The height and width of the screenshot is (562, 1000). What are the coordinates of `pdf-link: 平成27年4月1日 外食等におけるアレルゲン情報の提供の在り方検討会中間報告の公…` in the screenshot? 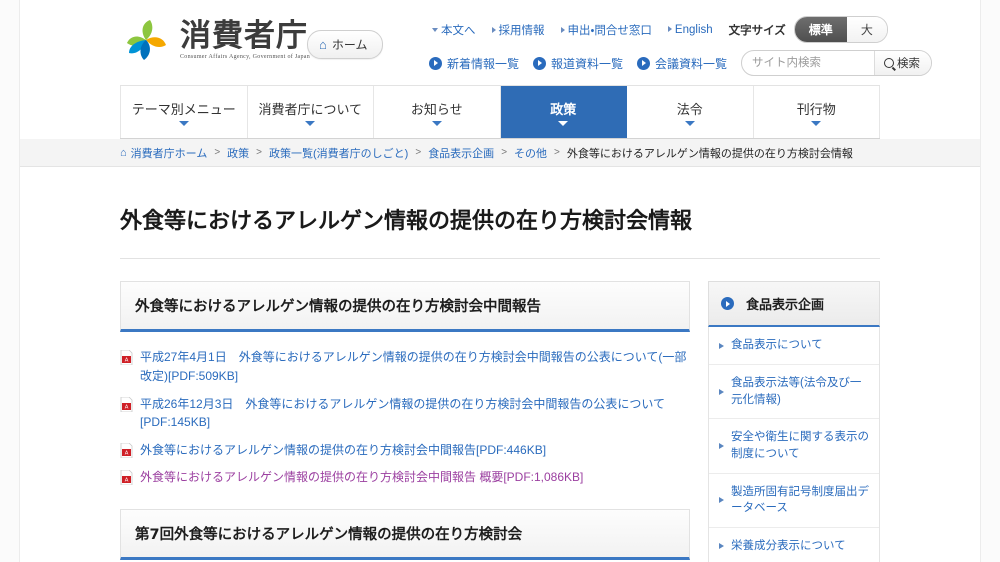 It's located at (415, 366).